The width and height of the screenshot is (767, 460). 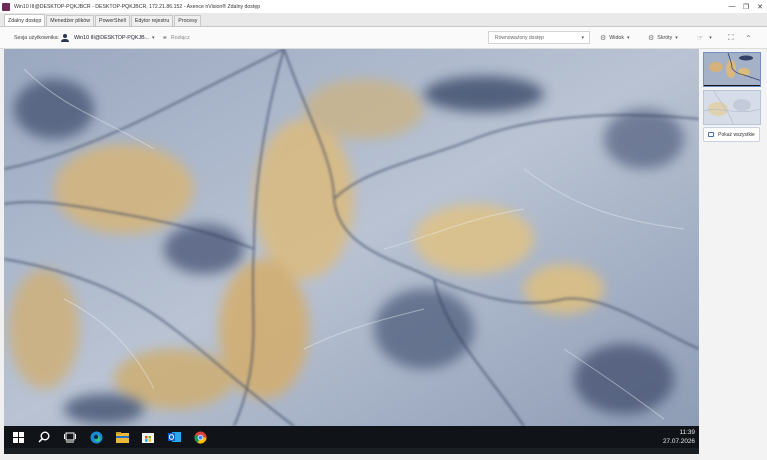 I want to click on pointer-menu: ☞ ▾, so click(x=704, y=38).